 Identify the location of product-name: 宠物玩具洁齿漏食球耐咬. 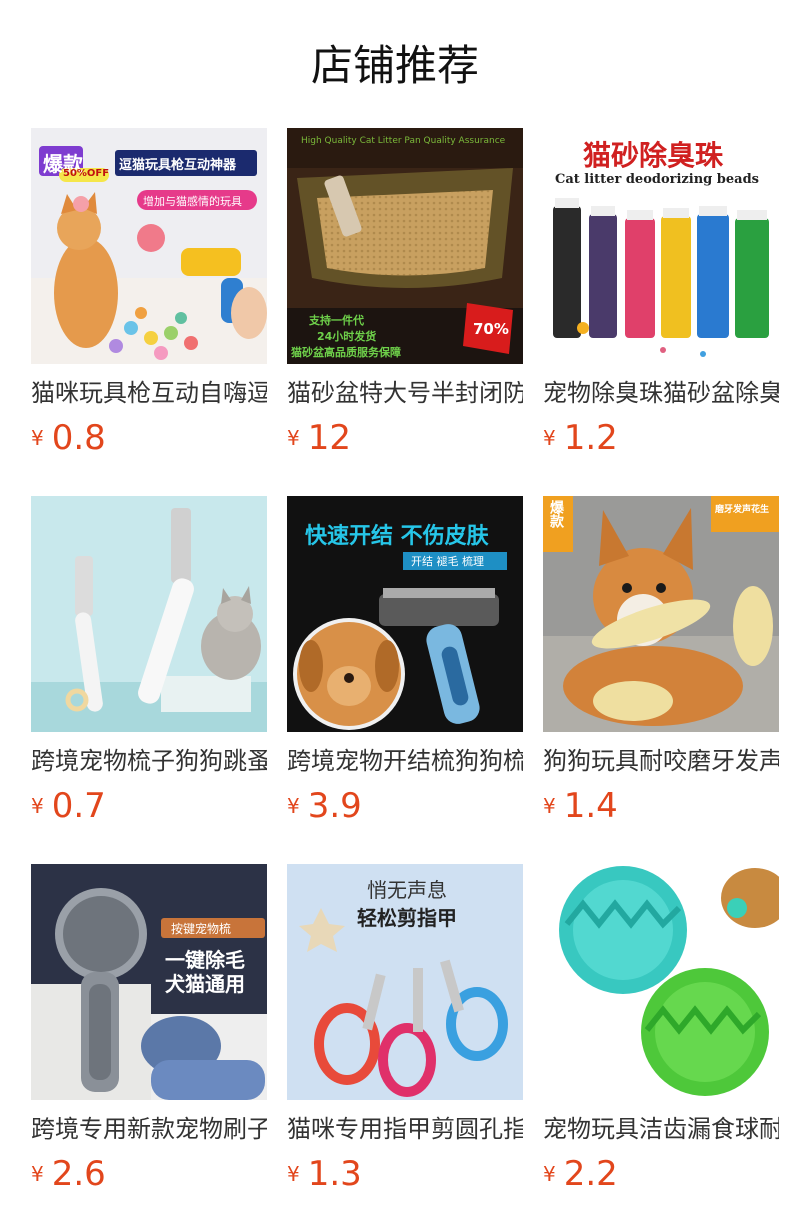
(661, 1129).